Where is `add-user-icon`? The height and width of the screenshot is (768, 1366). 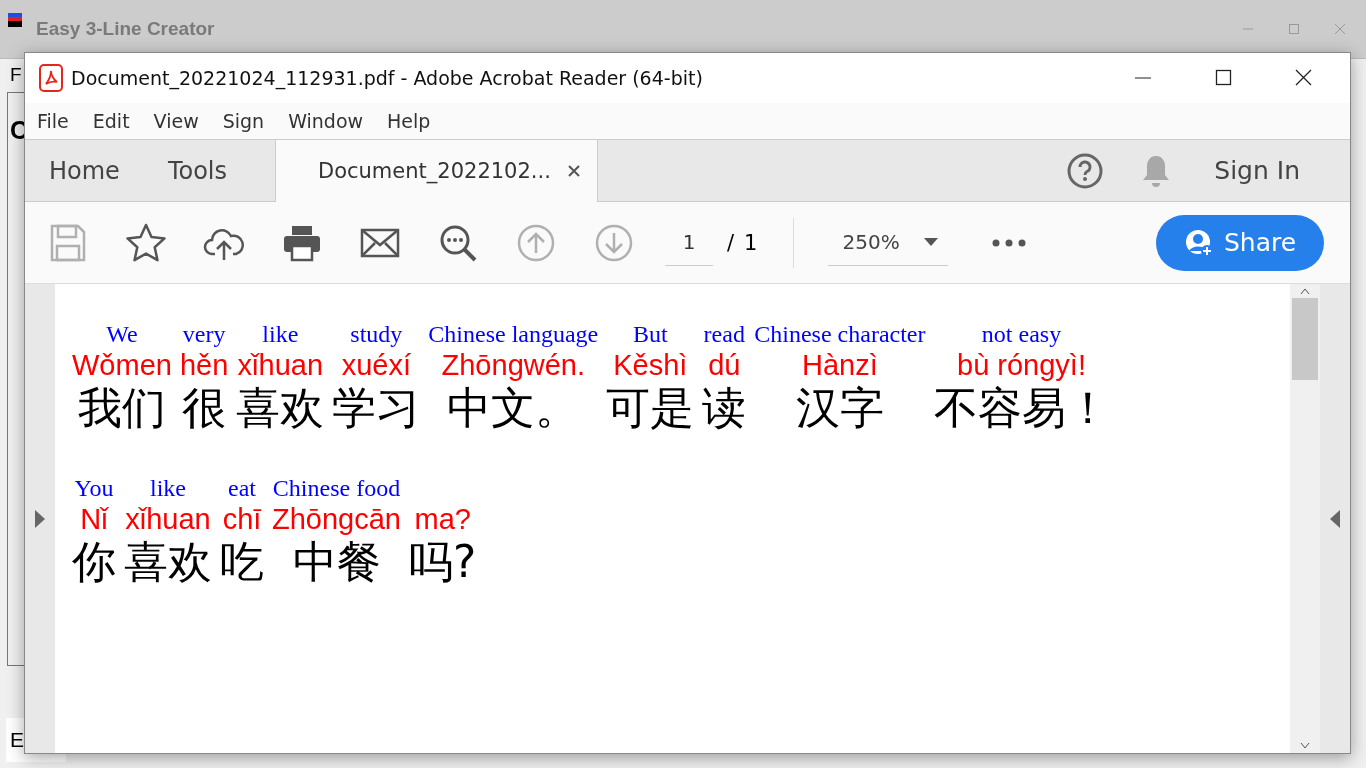 add-user-icon is located at coordinates (1198, 242).